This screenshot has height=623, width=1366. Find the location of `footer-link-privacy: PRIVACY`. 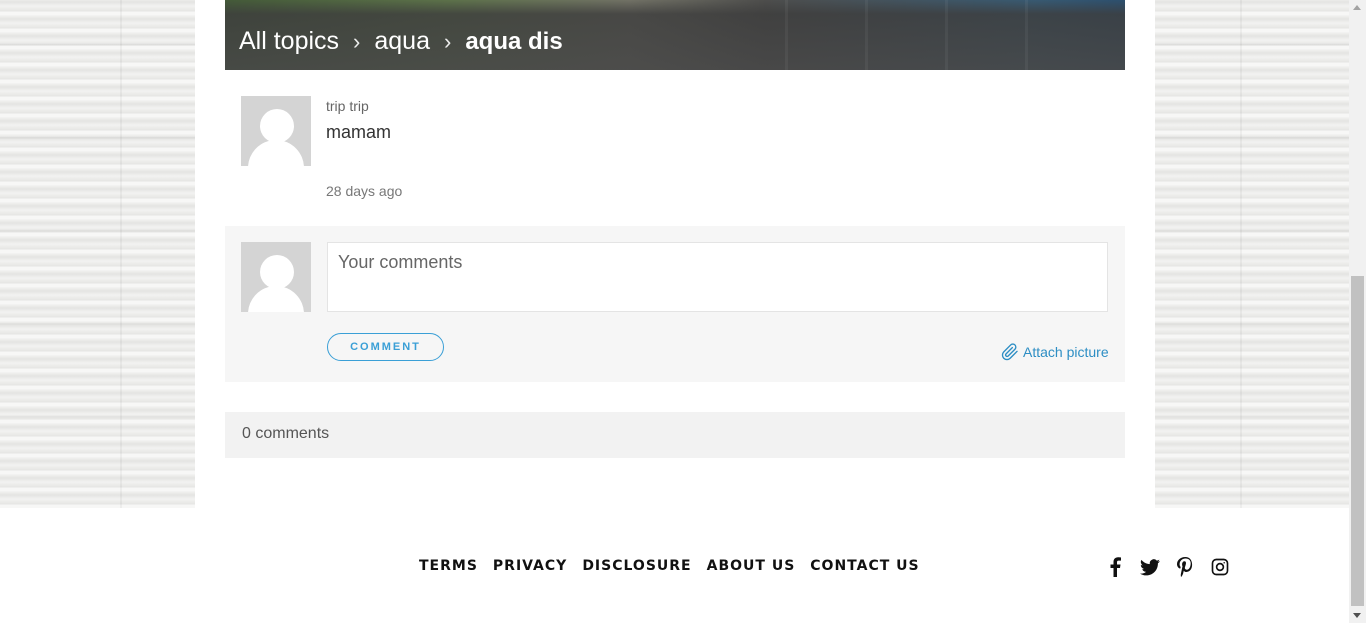

footer-link-privacy: PRIVACY is located at coordinates (530, 566).